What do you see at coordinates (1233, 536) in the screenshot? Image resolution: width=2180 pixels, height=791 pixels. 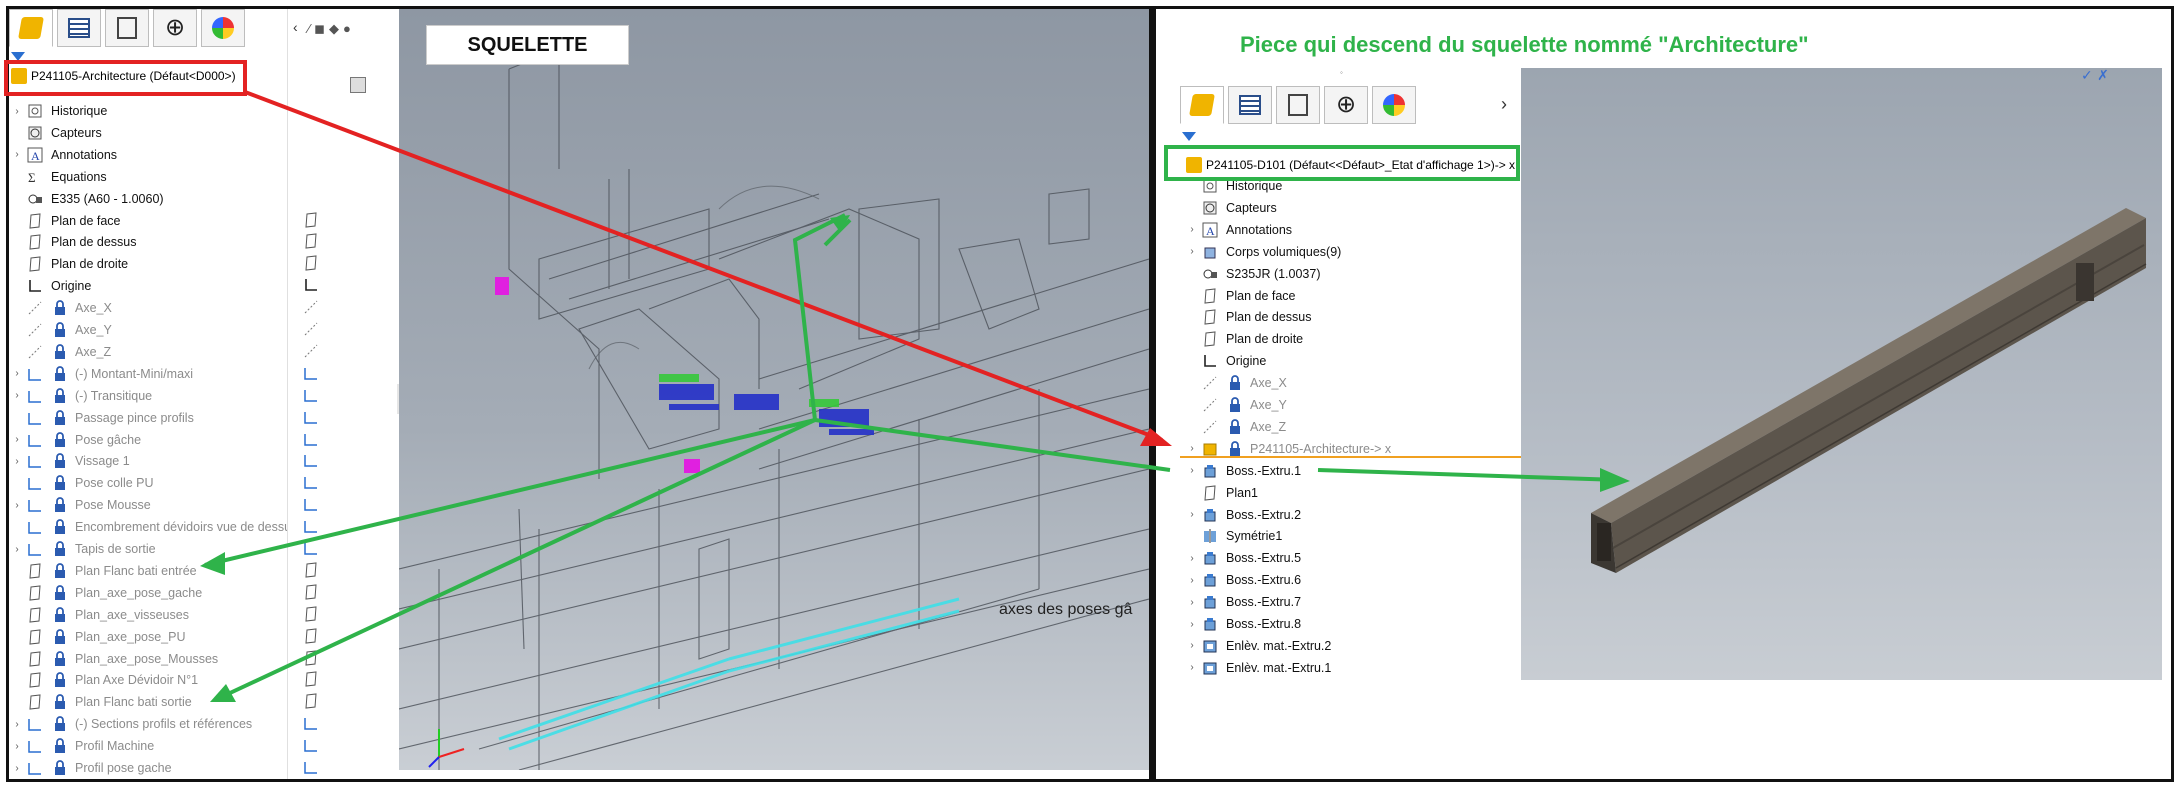 I see `tree-item: Symétrie1` at bounding box center [1233, 536].